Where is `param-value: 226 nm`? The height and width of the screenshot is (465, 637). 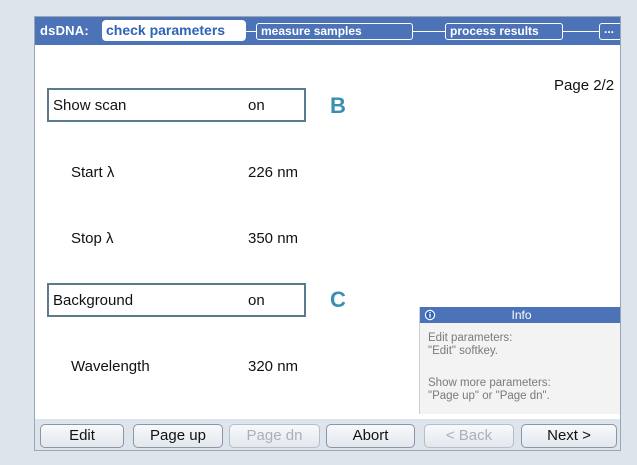
param-value: 226 nm is located at coordinates (273, 172).